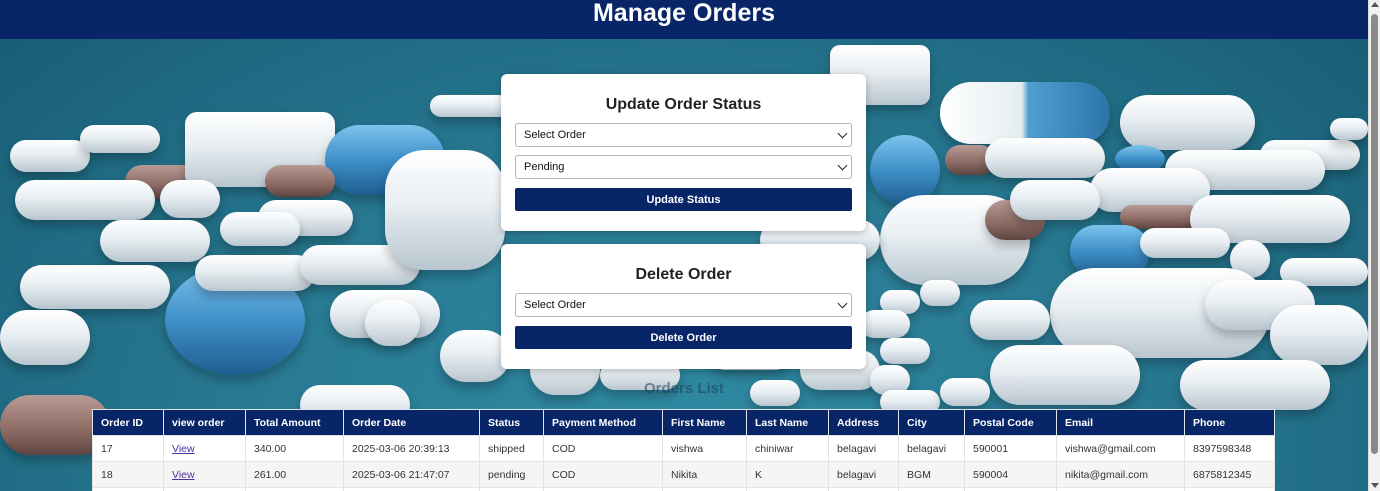 This screenshot has width=1380, height=491. I want to click on order-id-cell: 18, so click(128, 474).